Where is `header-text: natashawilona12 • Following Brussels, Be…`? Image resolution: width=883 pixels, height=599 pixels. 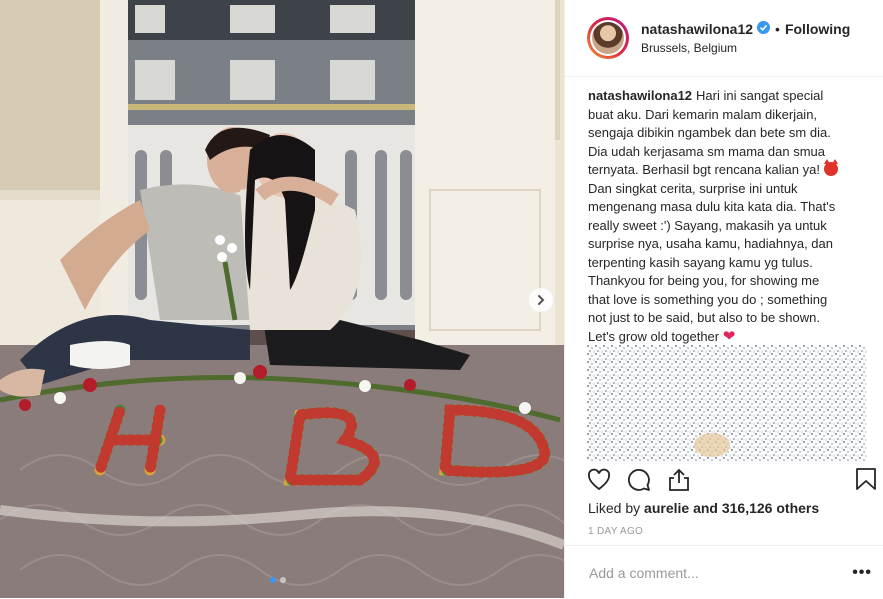 header-text: natashawilona12 • Following Brussels, Be… is located at coordinates (745, 38).